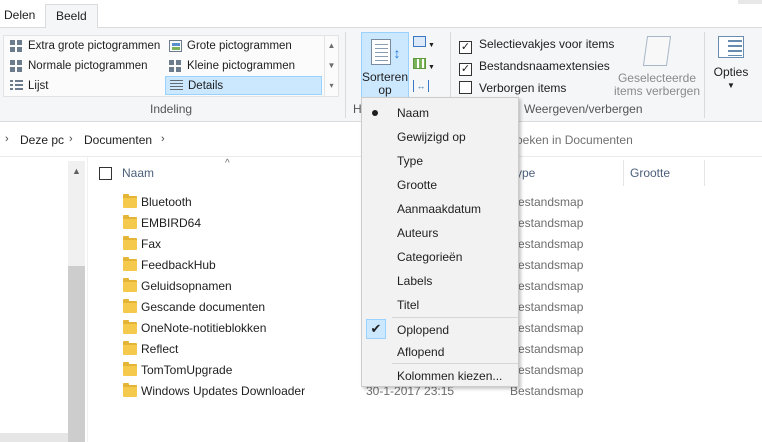 Image resolution: width=762 pixels, height=442 pixels. I want to click on file-name: Windows Updates Downloader, so click(223, 391).